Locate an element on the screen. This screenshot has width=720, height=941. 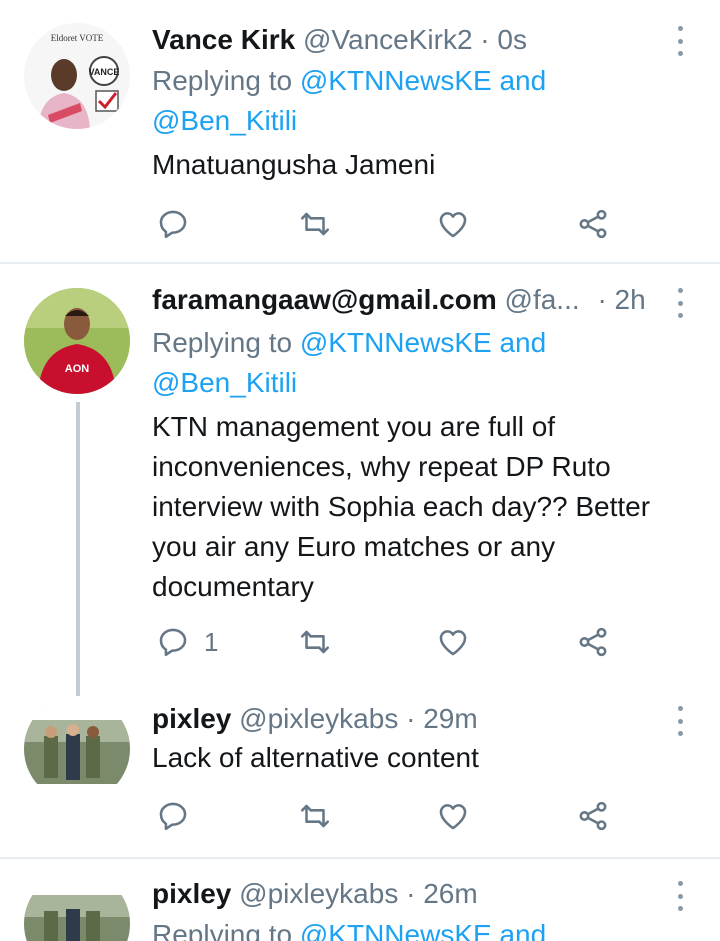
timestamp: 2h is located at coordinates (630, 299).